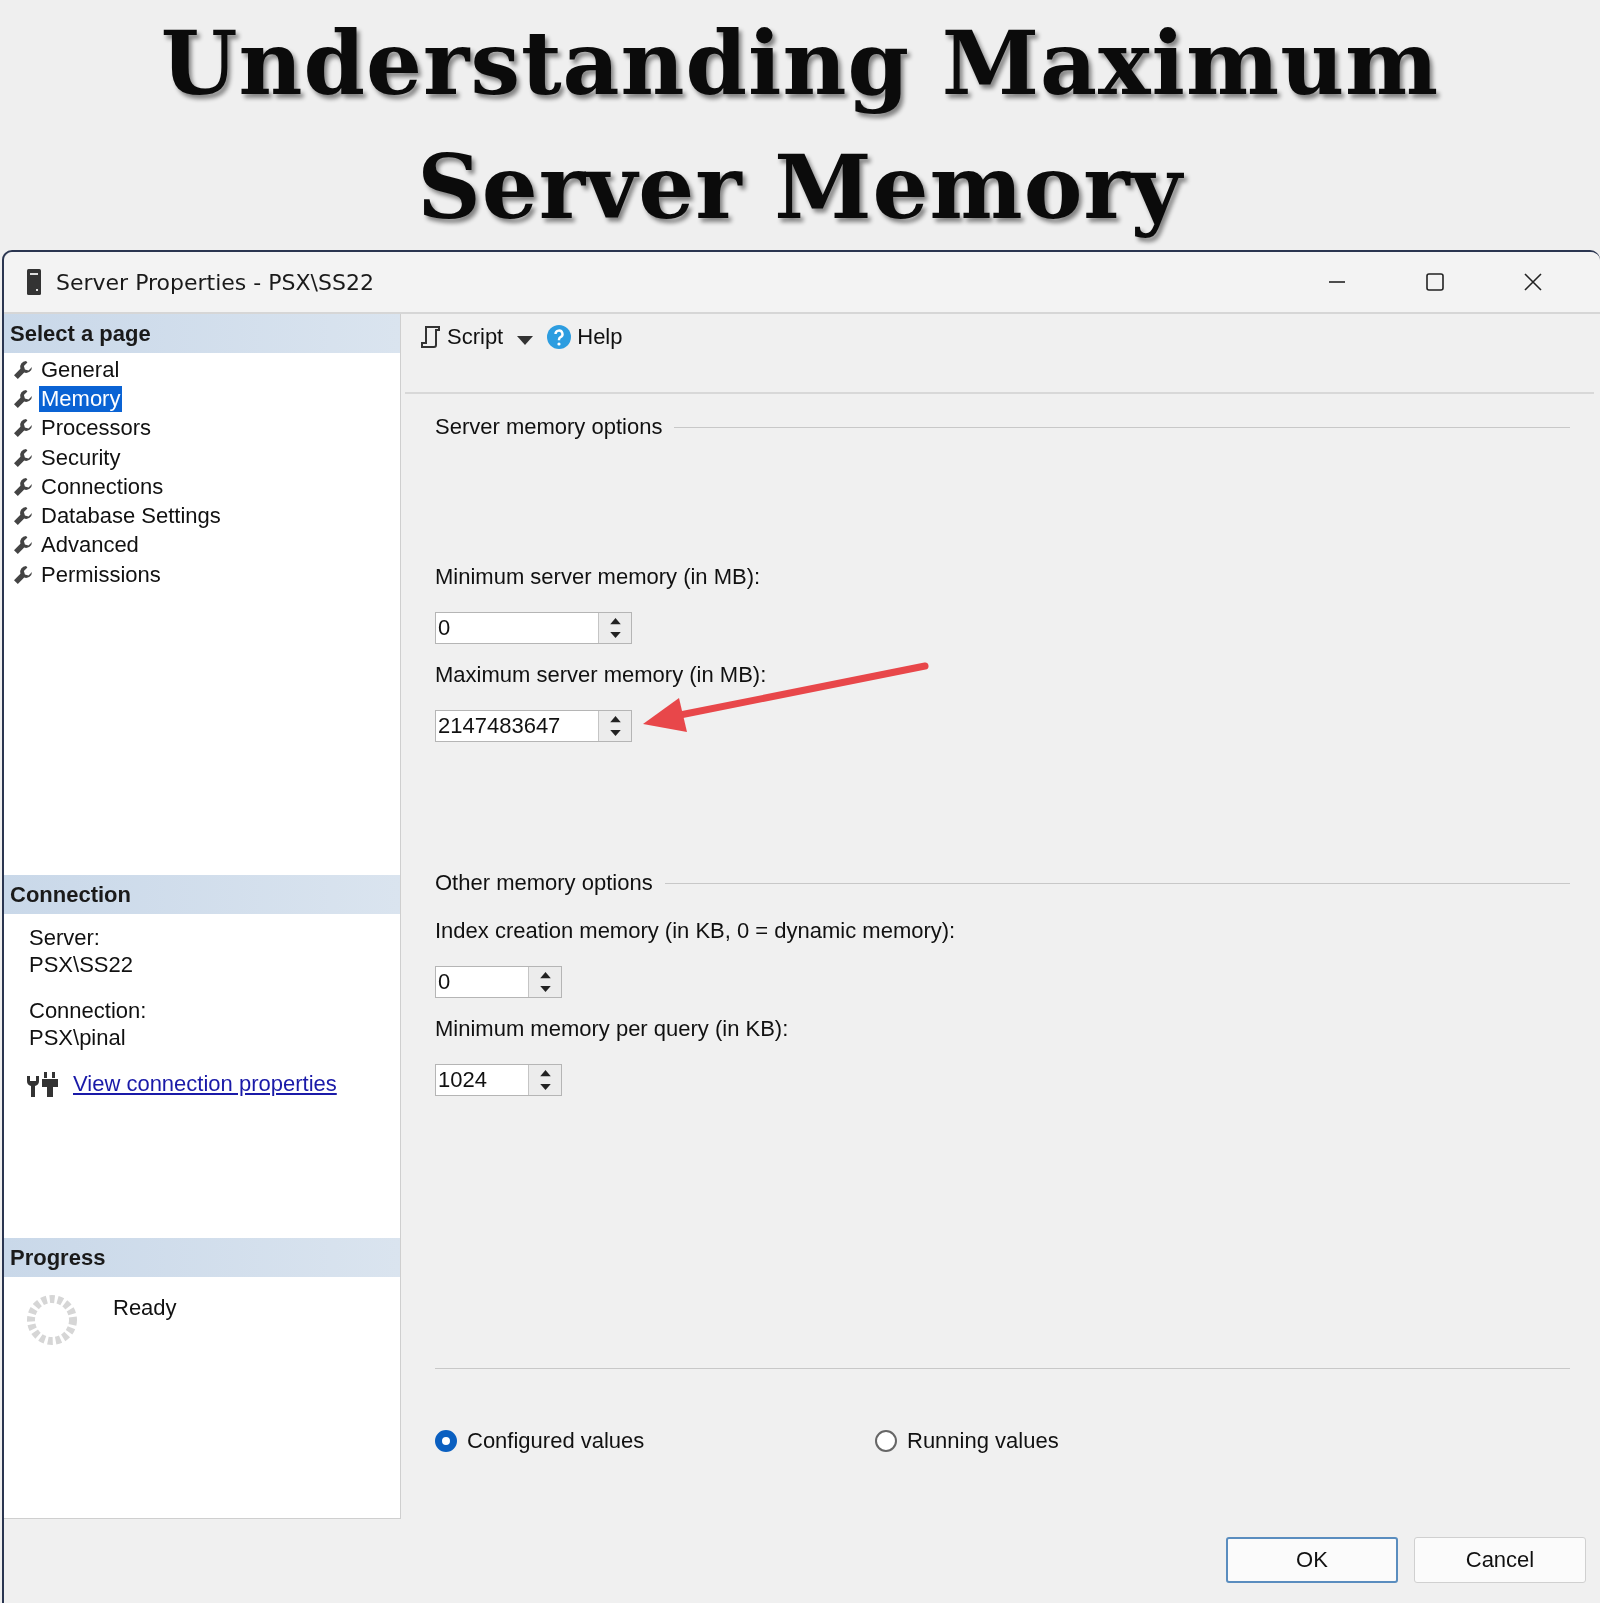 Image resolution: width=1600 pixels, height=1603 pixels. What do you see at coordinates (202, 1258) in the screenshot?
I see `section-header: Progress` at bounding box center [202, 1258].